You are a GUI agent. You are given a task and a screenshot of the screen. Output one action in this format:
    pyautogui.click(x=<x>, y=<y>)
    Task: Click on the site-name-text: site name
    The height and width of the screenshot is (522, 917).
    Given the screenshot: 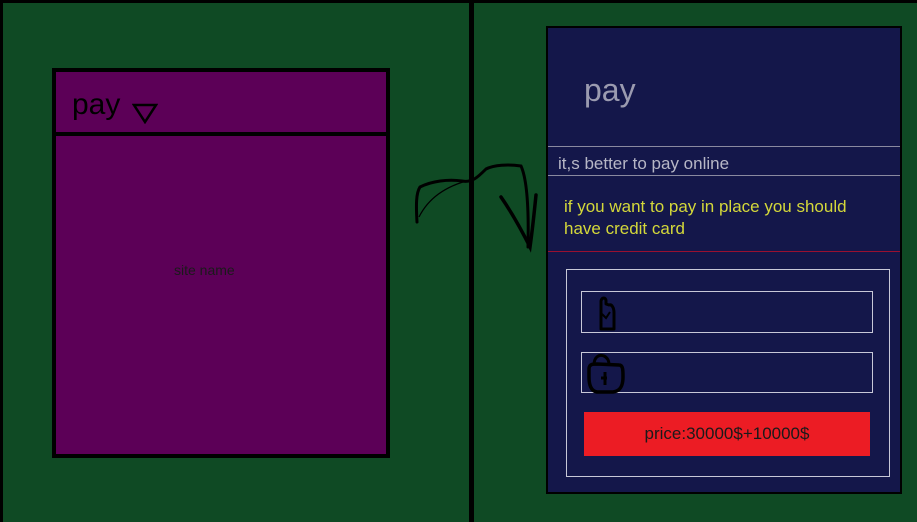 What is the action you would take?
    pyautogui.click(x=204, y=270)
    